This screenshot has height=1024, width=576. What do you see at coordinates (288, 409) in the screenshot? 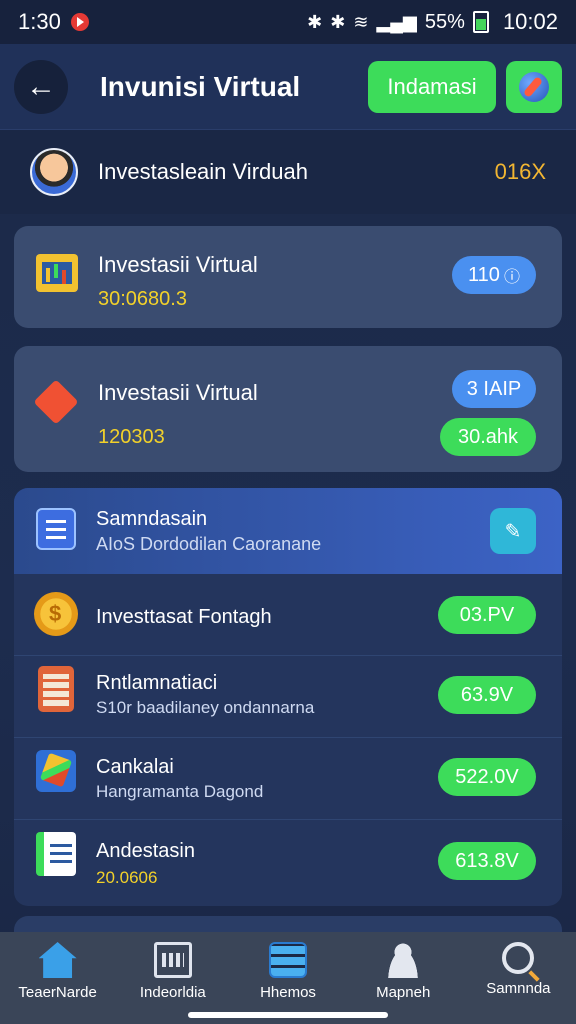
I see `investment-card: Investasii Virtual 120303 3 IAIP 30.ahk` at bounding box center [288, 409].